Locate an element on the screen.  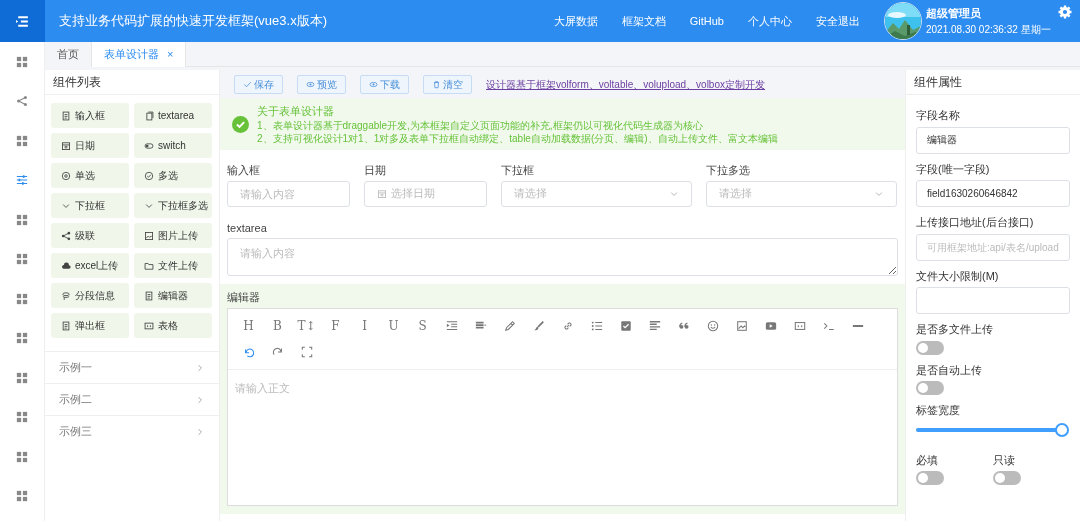
component-item: switch is located at coordinates (173, 145).